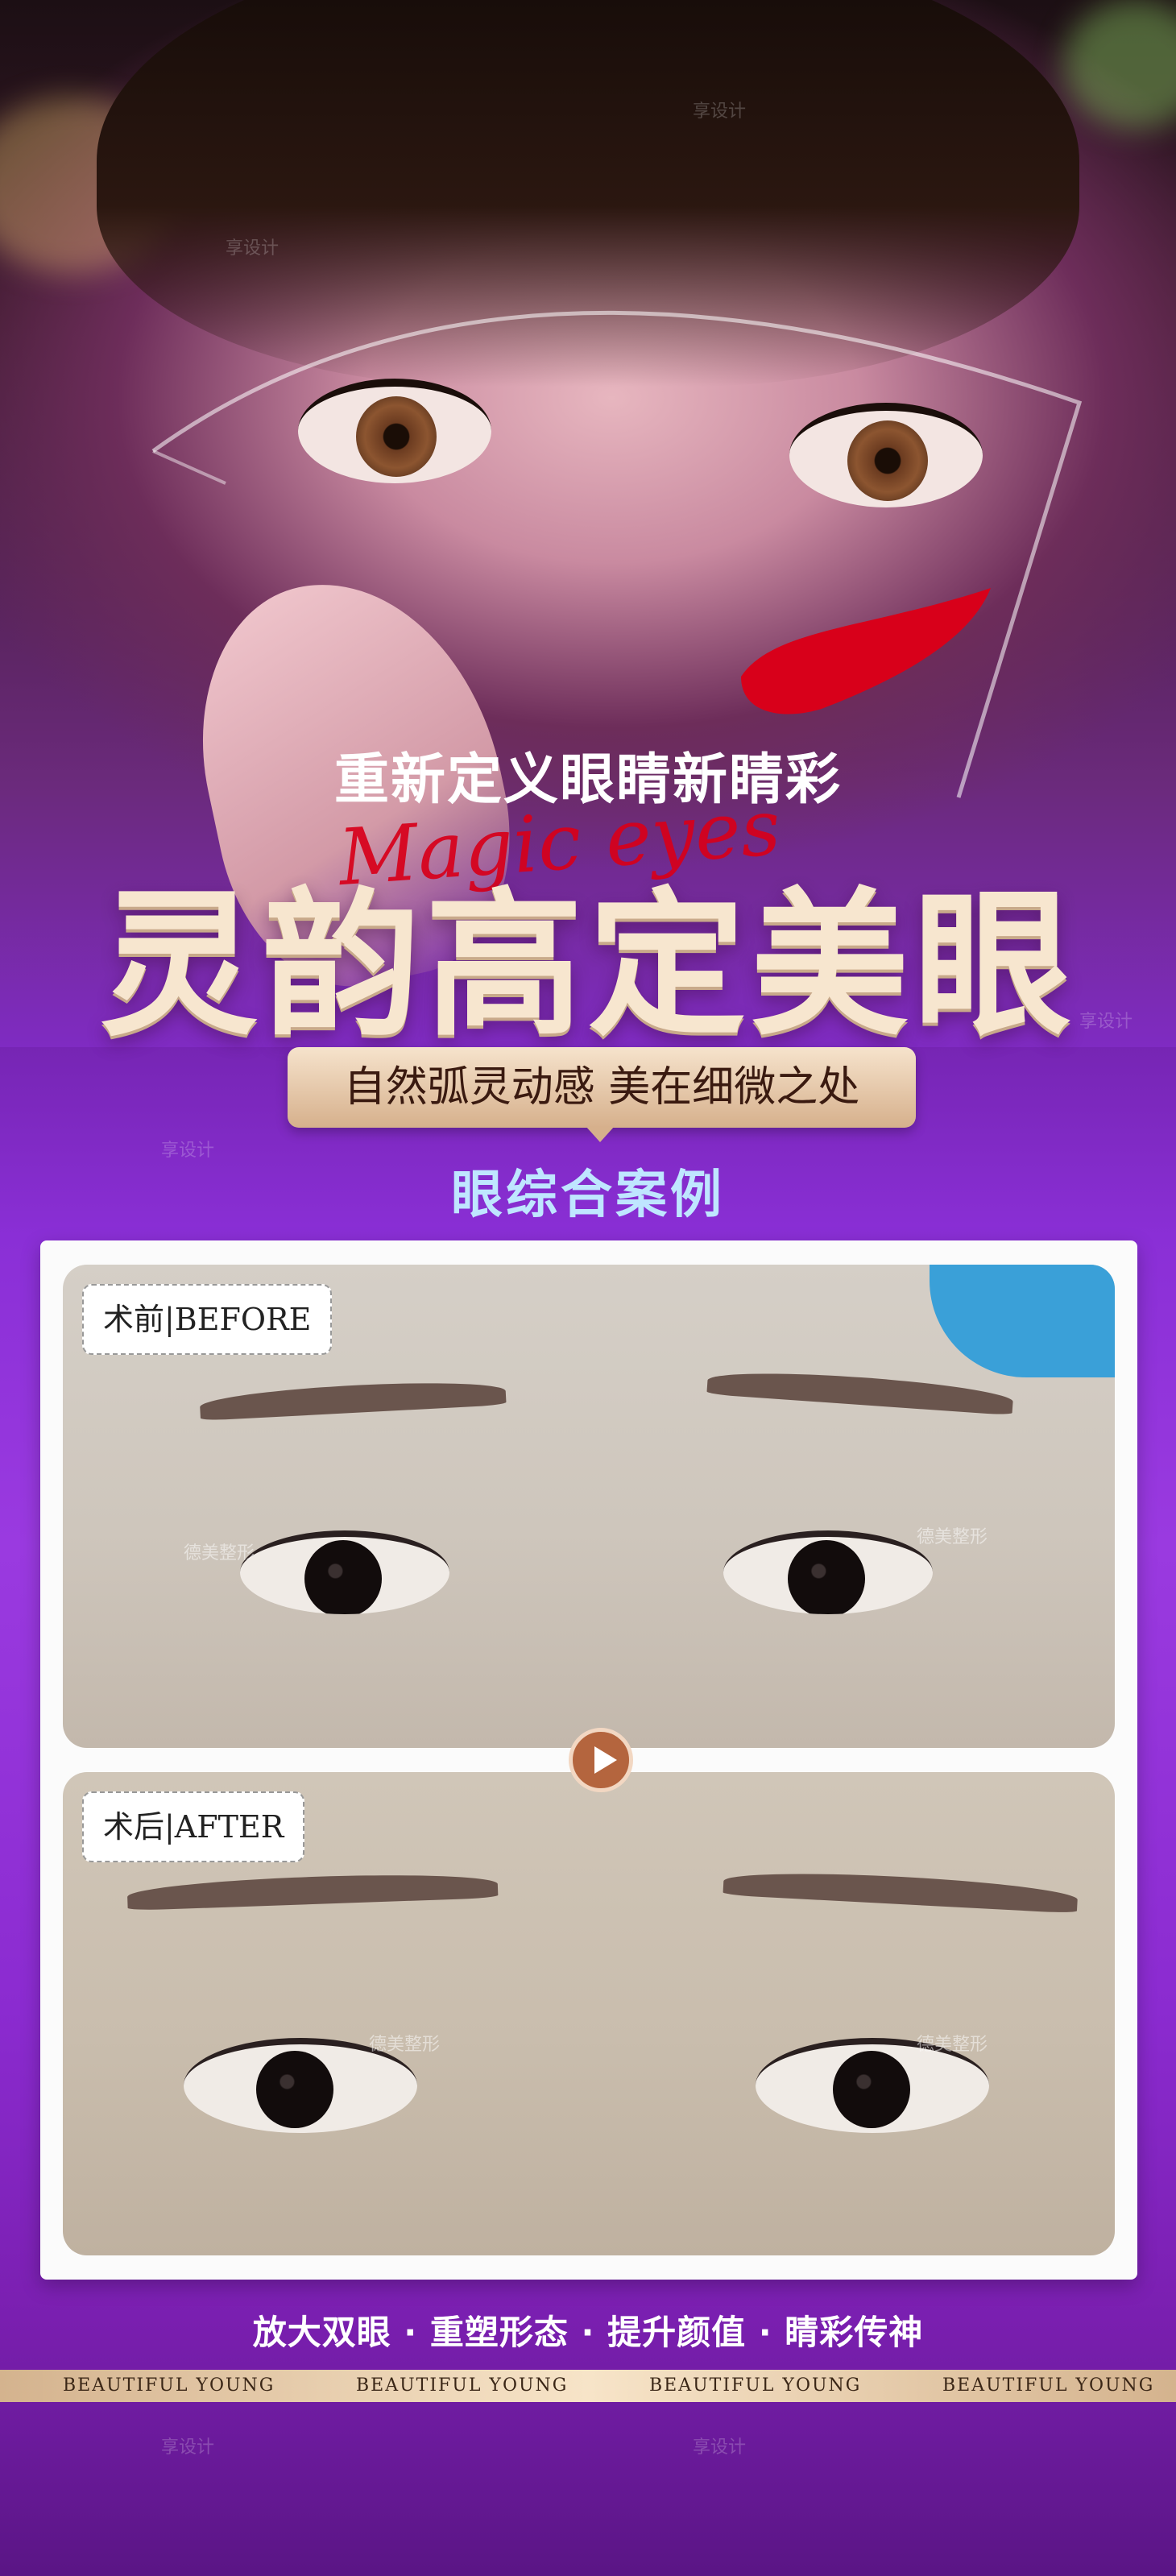 The width and height of the screenshot is (1176, 2576). What do you see at coordinates (601, 1087) in the screenshot?
I see `tagline-text: 自然弧灵动感 美在细微之处` at bounding box center [601, 1087].